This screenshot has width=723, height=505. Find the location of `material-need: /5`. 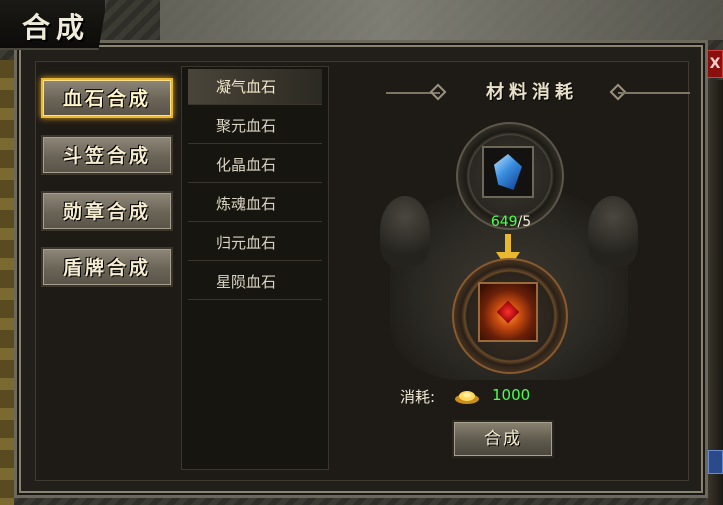

material-need: /5 is located at coordinates (524, 222).